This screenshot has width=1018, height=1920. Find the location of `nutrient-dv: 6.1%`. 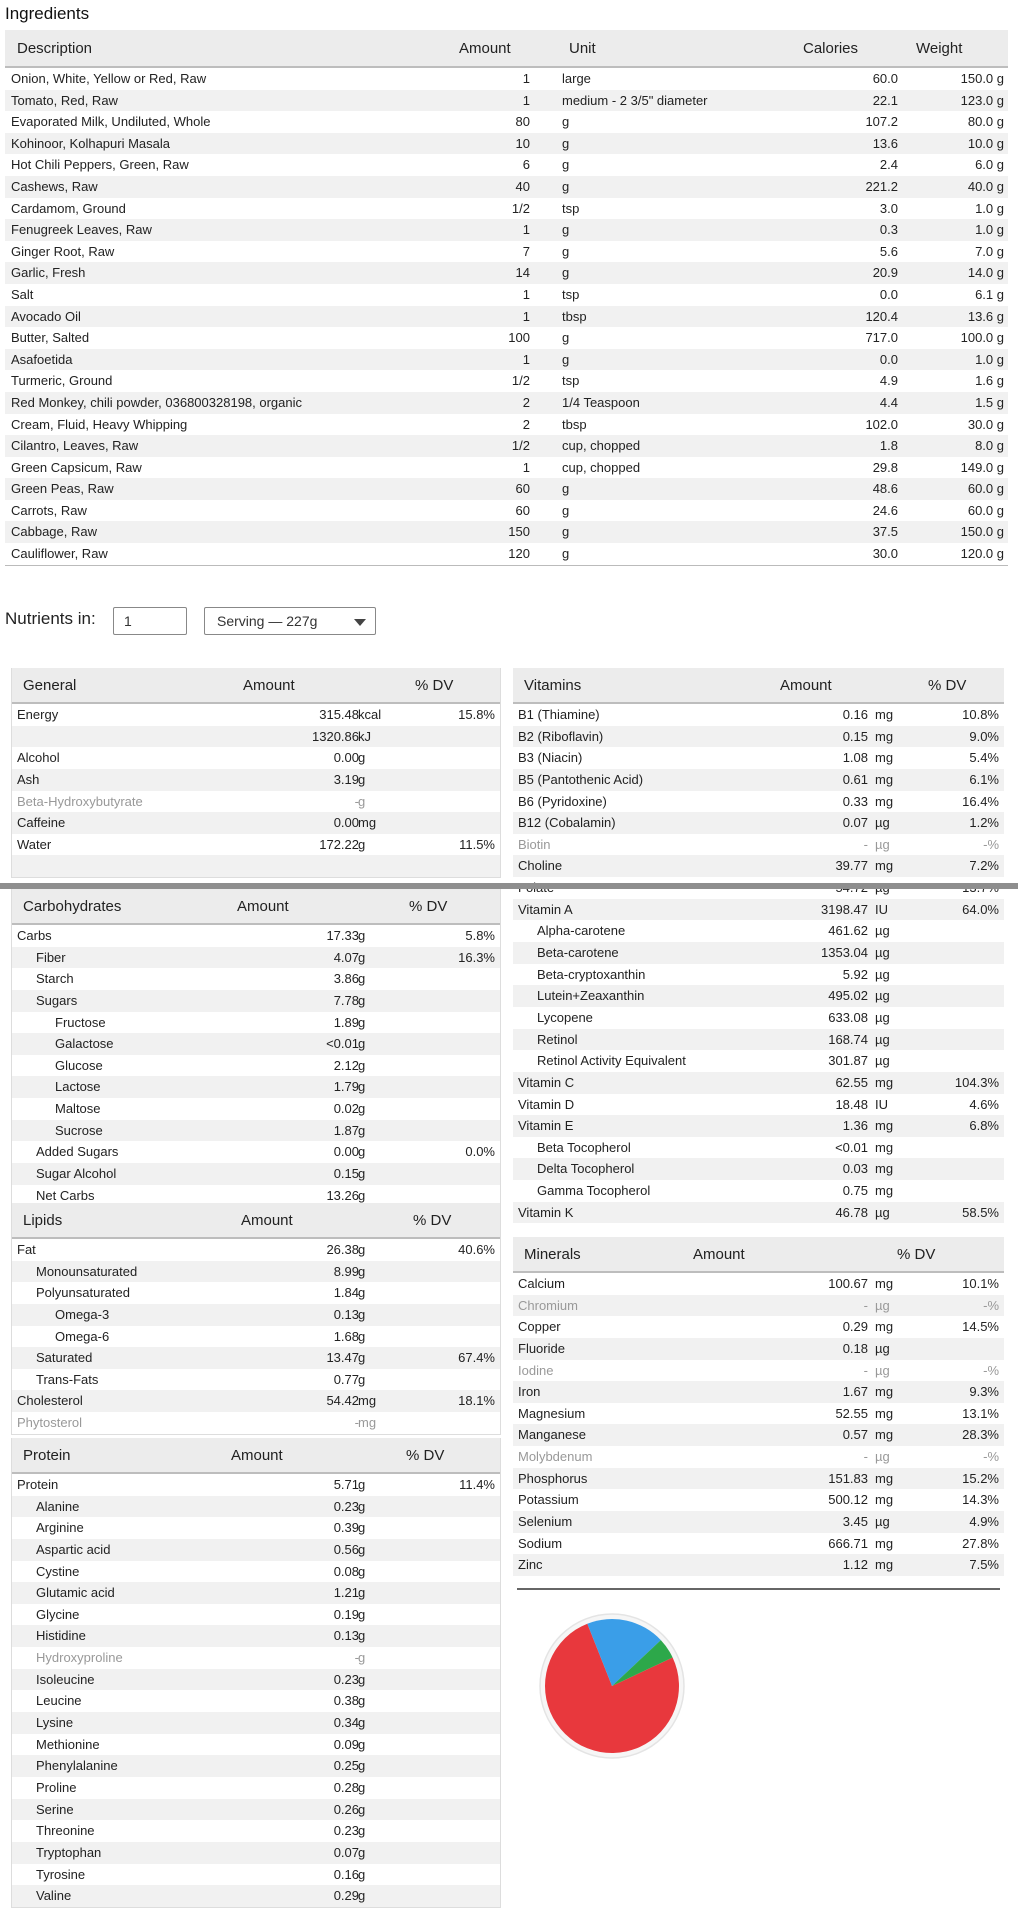

nutrient-dv: 6.1% is located at coordinates (984, 779).